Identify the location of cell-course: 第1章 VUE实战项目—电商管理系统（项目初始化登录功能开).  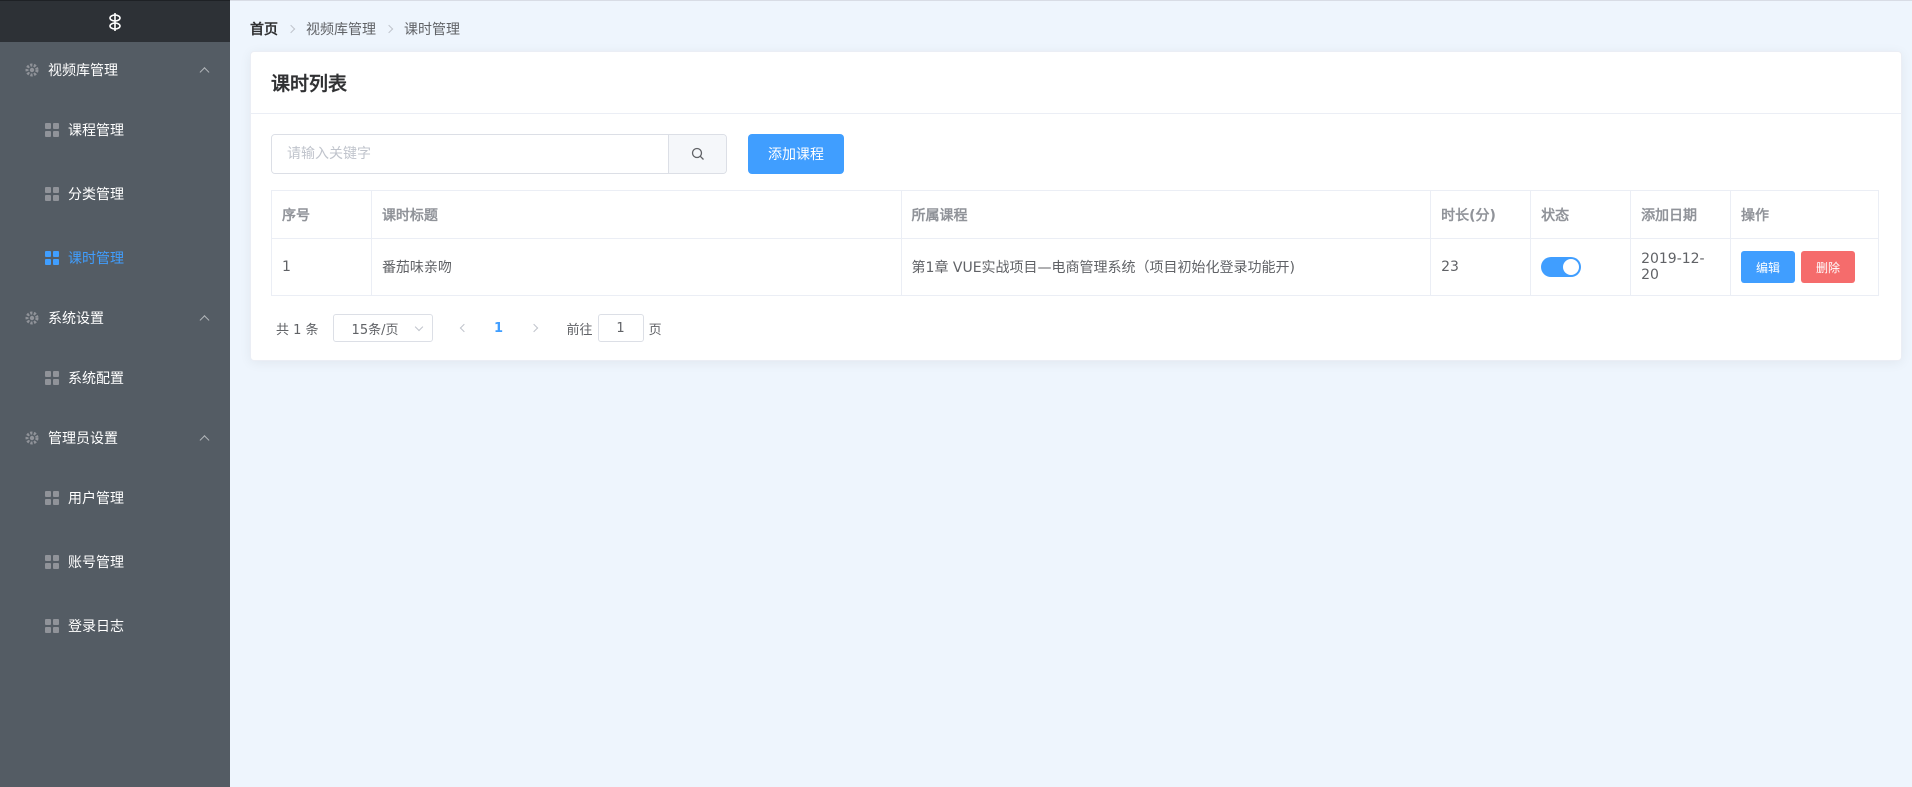
(1166, 267).